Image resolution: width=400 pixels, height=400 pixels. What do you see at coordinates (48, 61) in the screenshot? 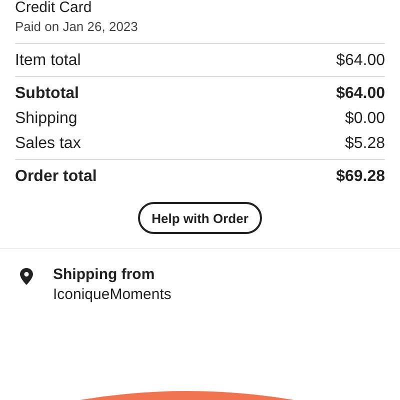
I see `summary-label: Item total` at bounding box center [48, 61].